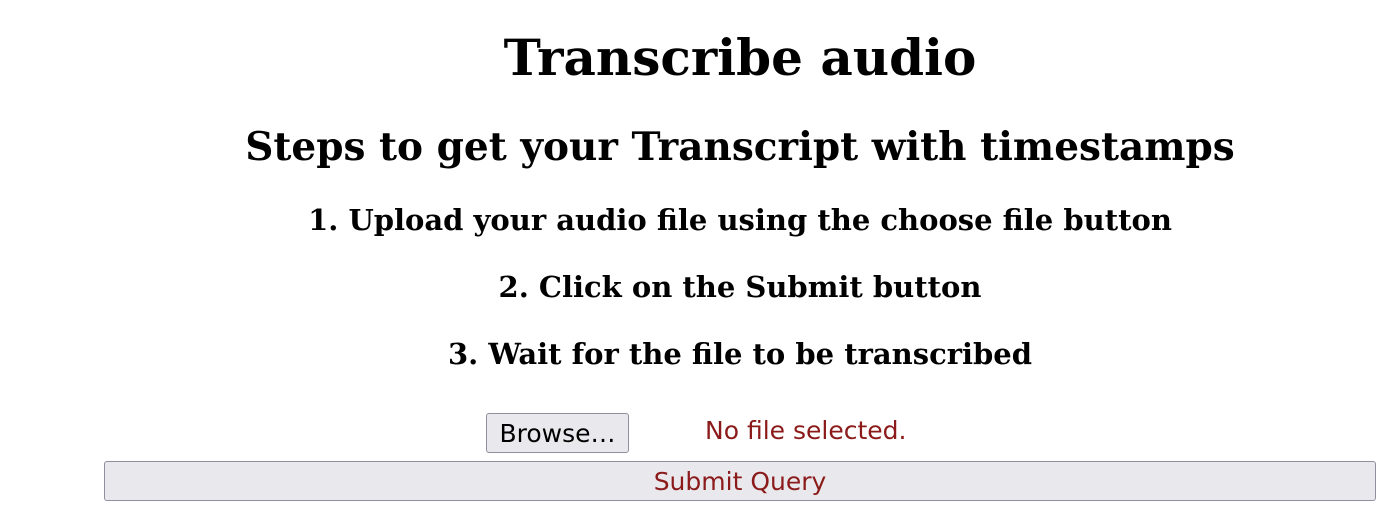 This screenshot has height=519, width=1398. Describe the element at coordinates (740, 354) in the screenshot. I see `step-3: 3. Wait for the file to be transcribed` at that location.